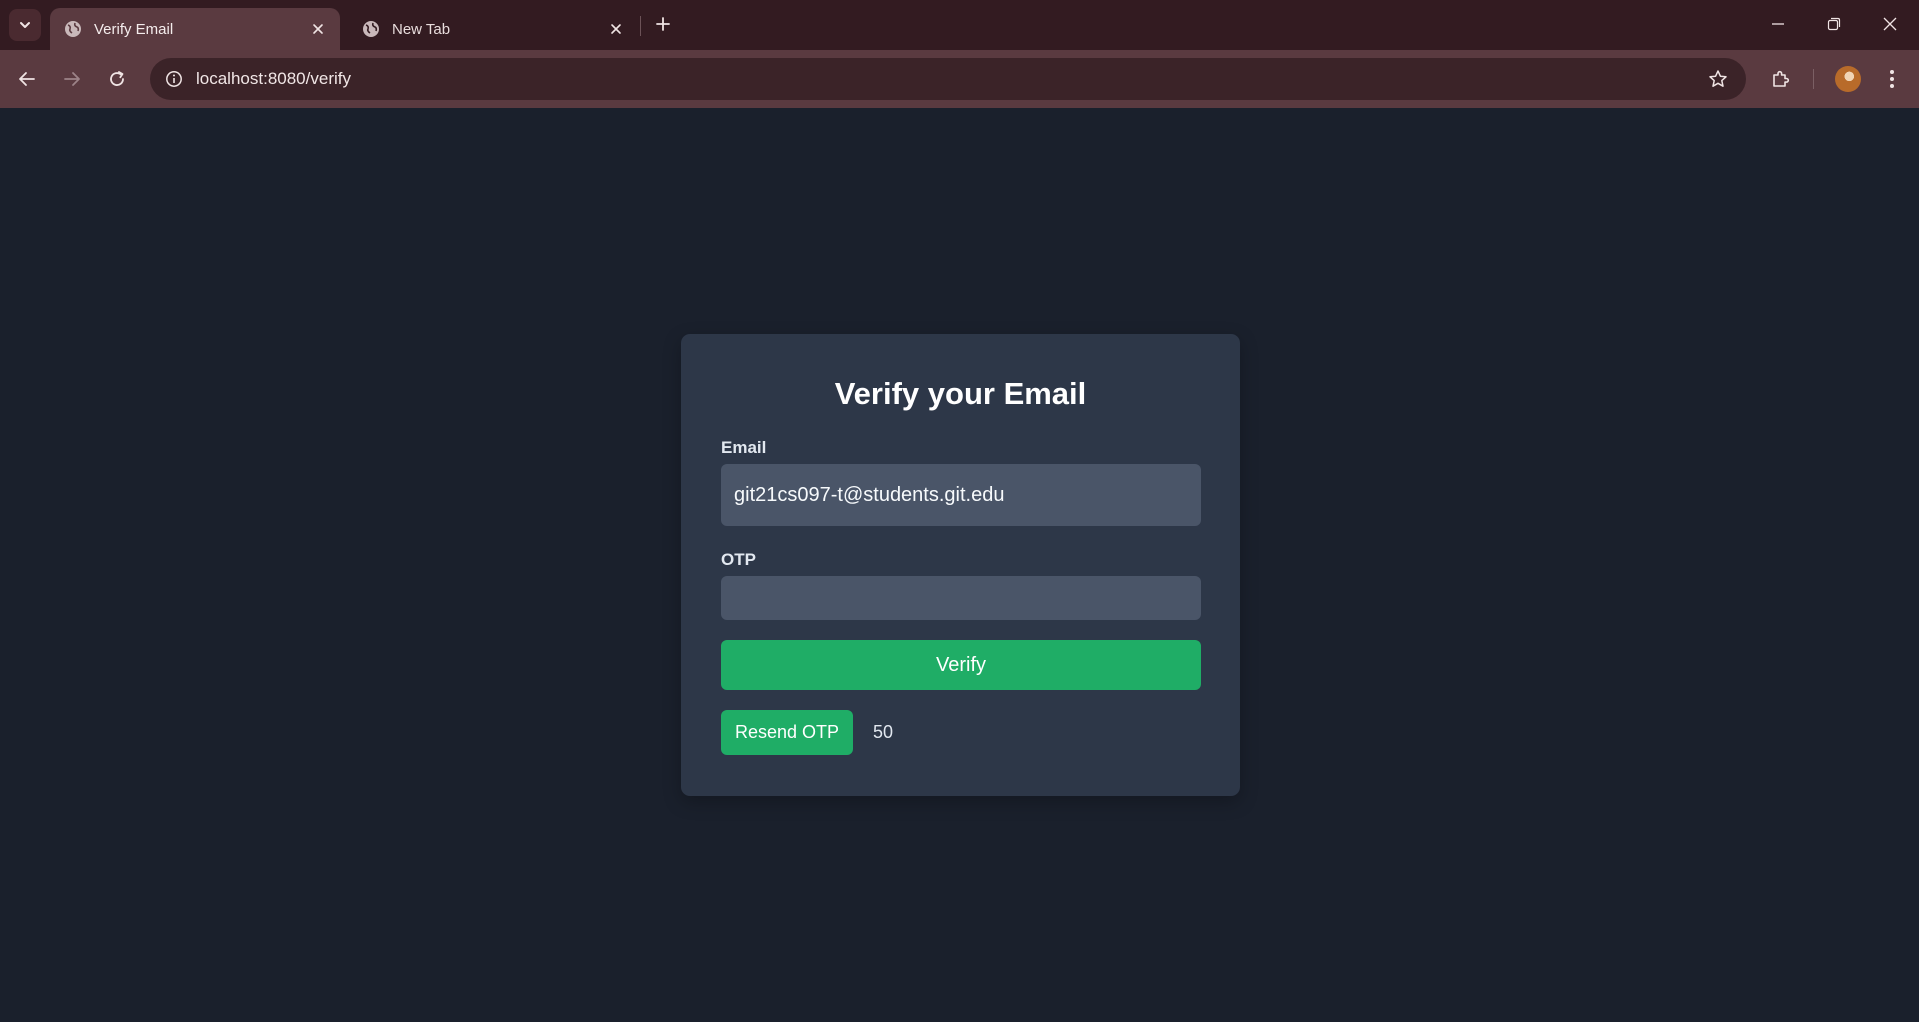  I want to click on restore-button, so click(1834, 24).